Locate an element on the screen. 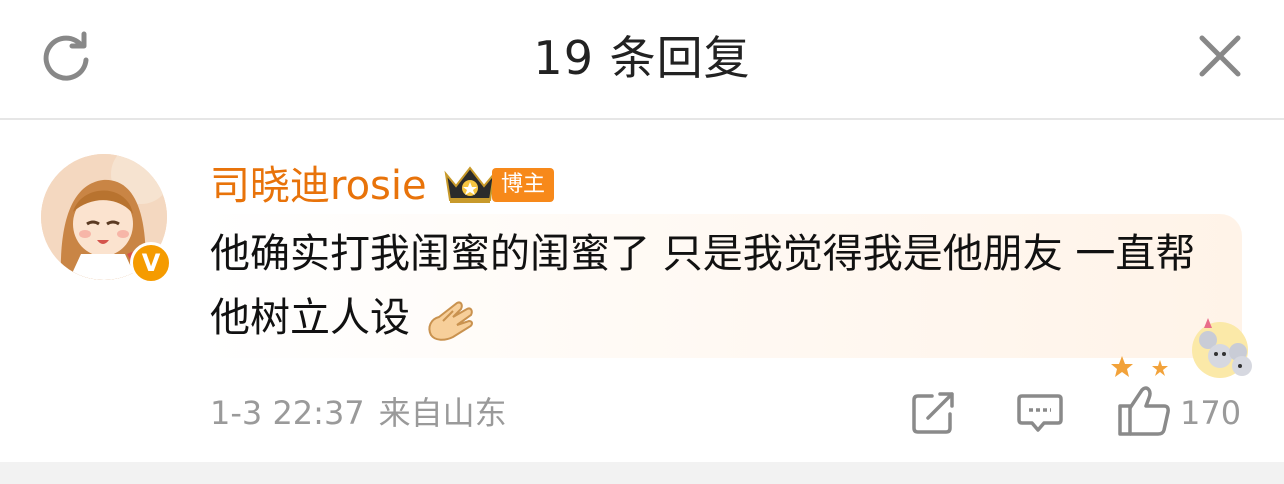  timestamp: 1-3 22:37 is located at coordinates (287, 413).